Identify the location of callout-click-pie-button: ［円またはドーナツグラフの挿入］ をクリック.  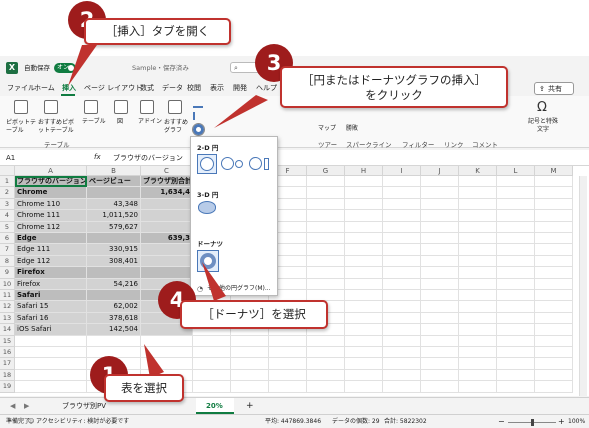
(394, 87).